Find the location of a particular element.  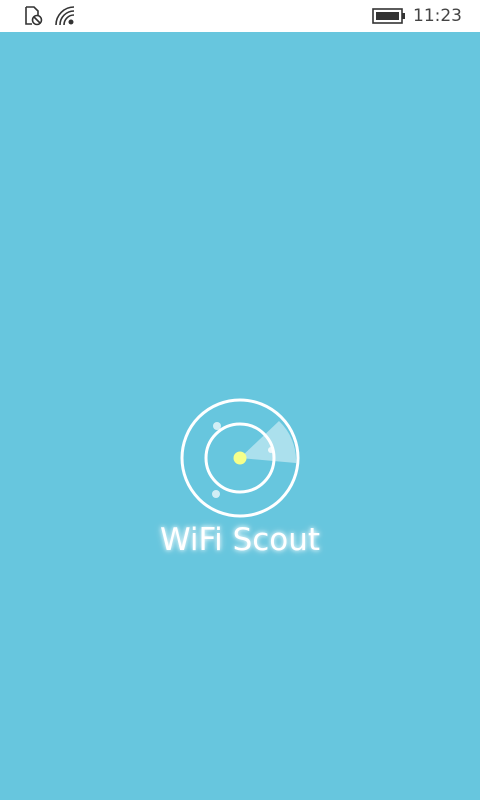

clock-time: 11:23 is located at coordinates (437, 16).